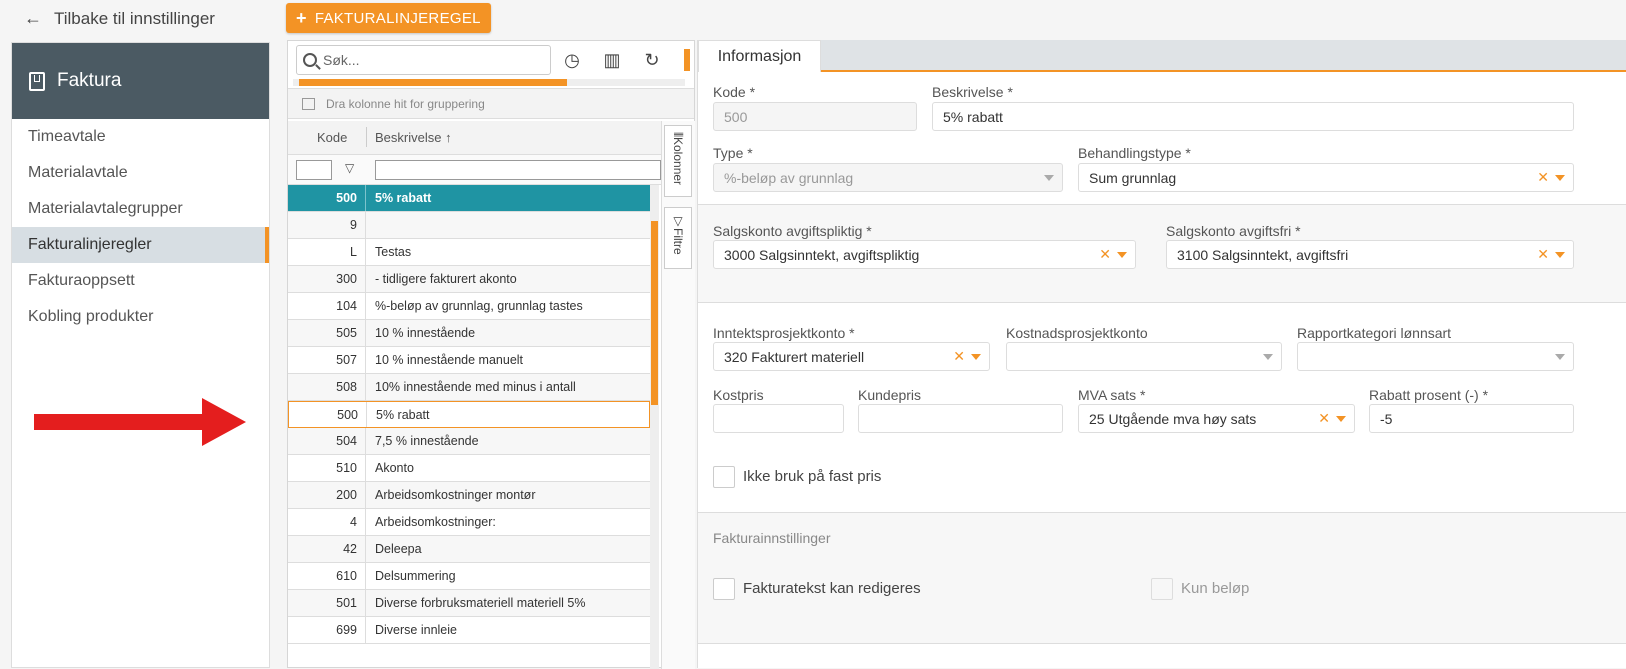  What do you see at coordinates (140, 81) in the screenshot?
I see `sidebar-header: Faktura` at bounding box center [140, 81].